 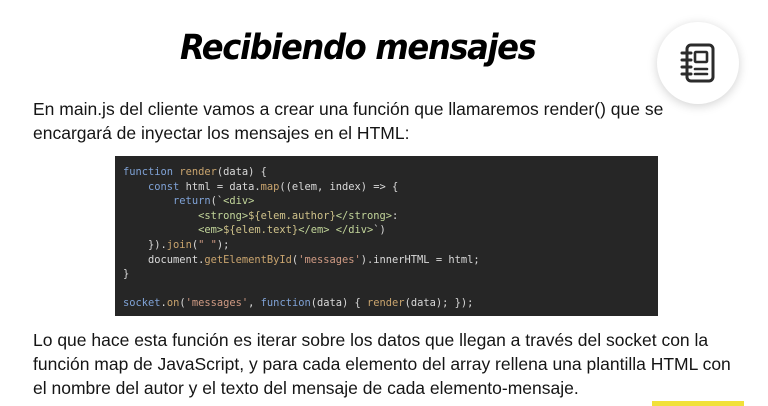 What do you see at coordinates (273, 186) in the screenshot?
I see `code-line: const html = data.map((elem, index) => {` at bounding box center [273, 186].